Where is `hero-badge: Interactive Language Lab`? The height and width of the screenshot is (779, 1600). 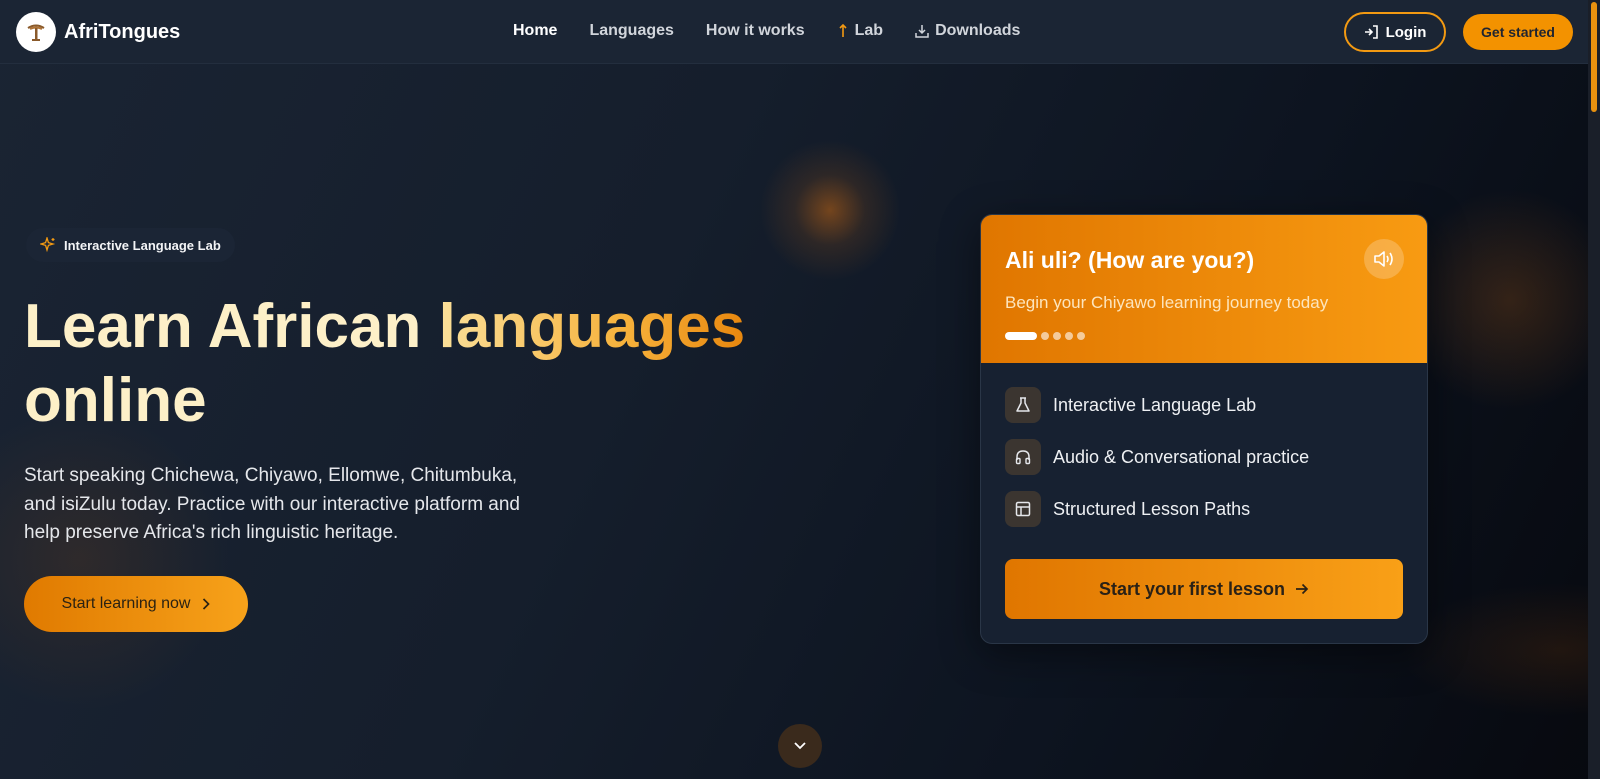 hero-badge: Interactive Language Lab is located at coordinates (130, 245).